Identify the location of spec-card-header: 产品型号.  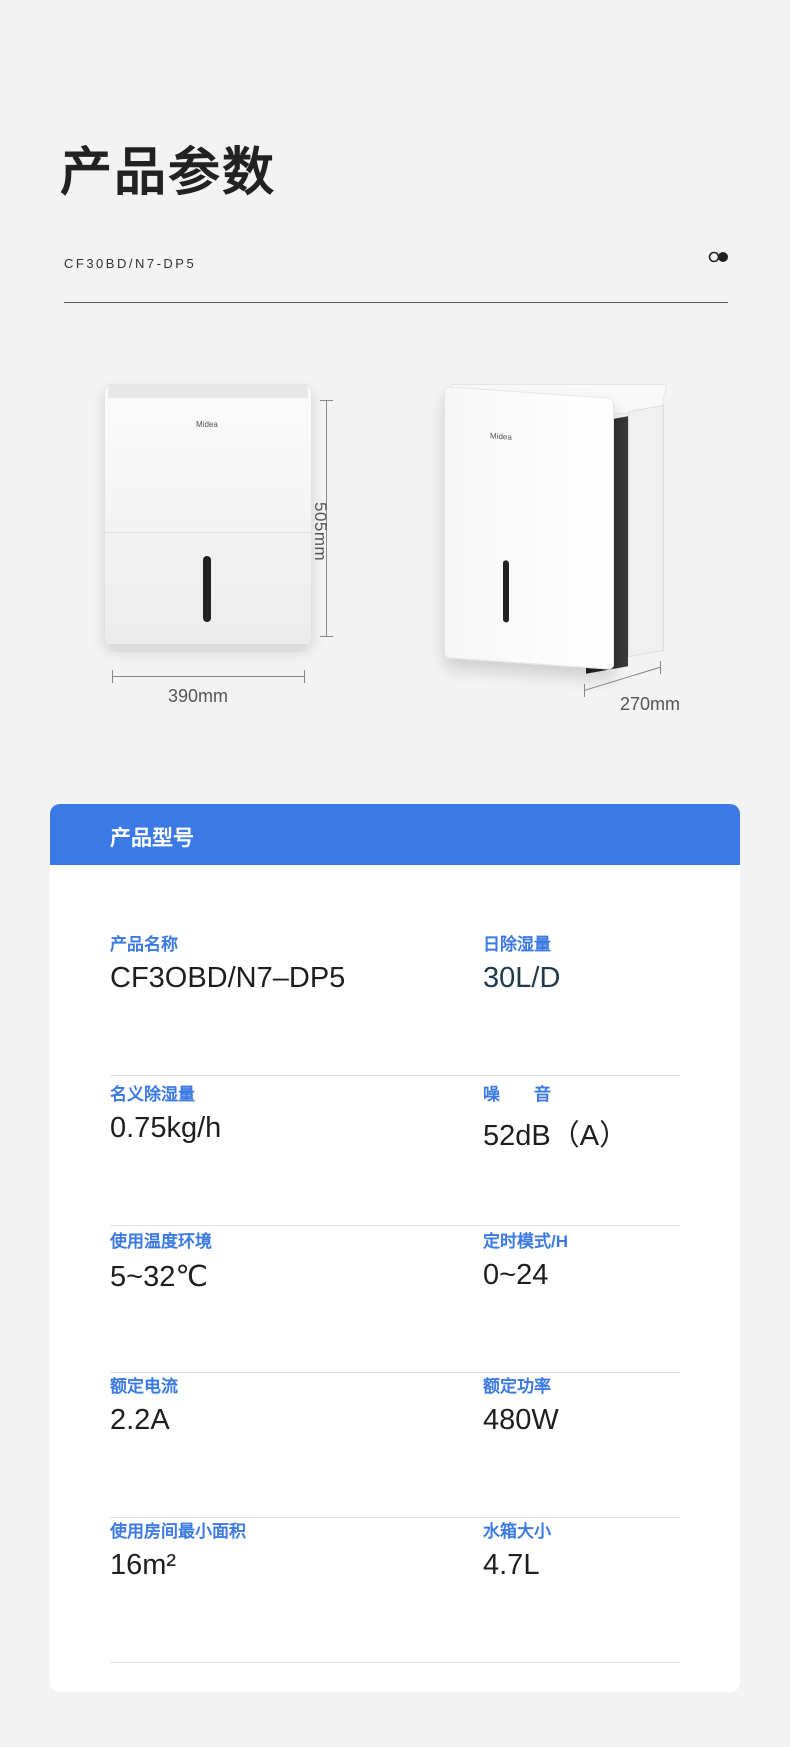
(395, 834).